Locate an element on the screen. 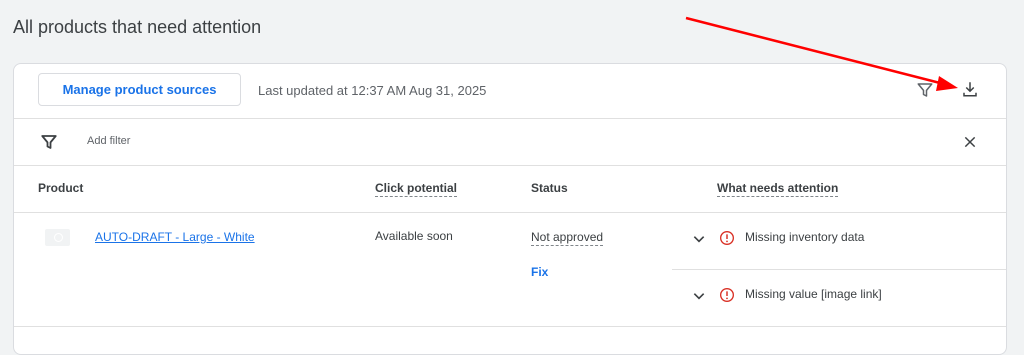 The height and width of the screenshot is (355, 1024). column-header-what-needs-attention: What needs attention is located at coordinates (778, 189).